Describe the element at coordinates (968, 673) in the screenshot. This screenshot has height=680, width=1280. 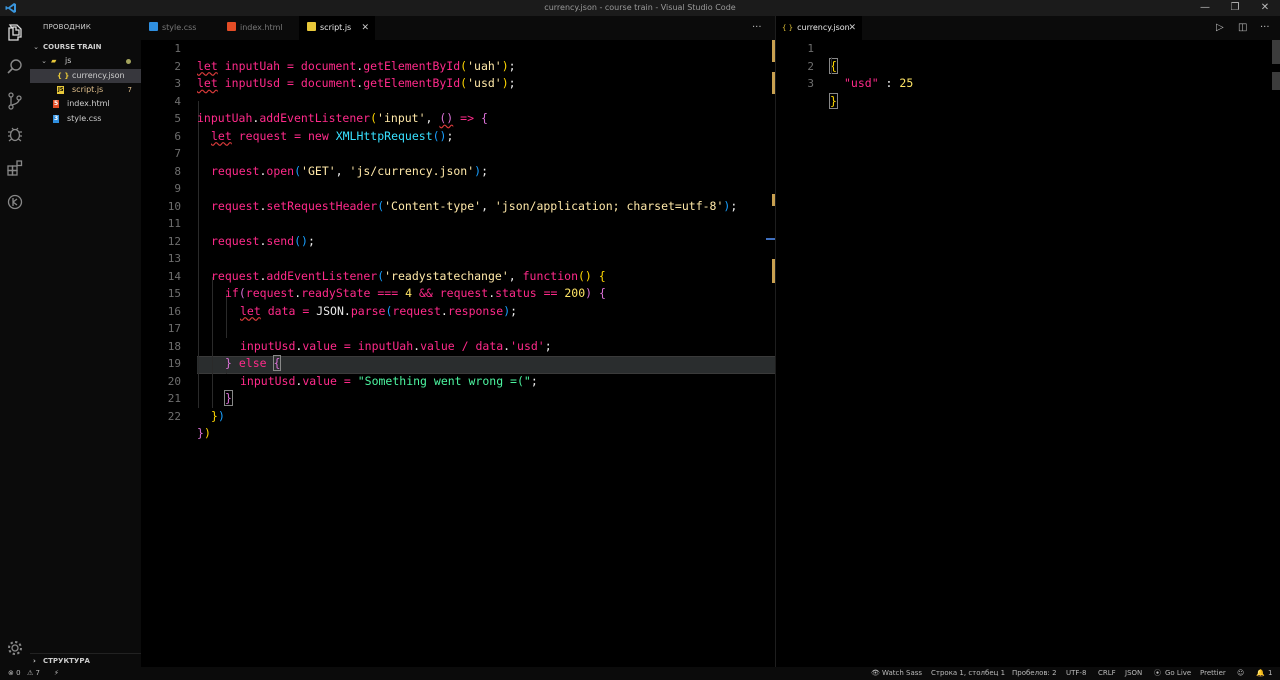
I see `cursor-position: Строка 1, столбец 1` at that location.